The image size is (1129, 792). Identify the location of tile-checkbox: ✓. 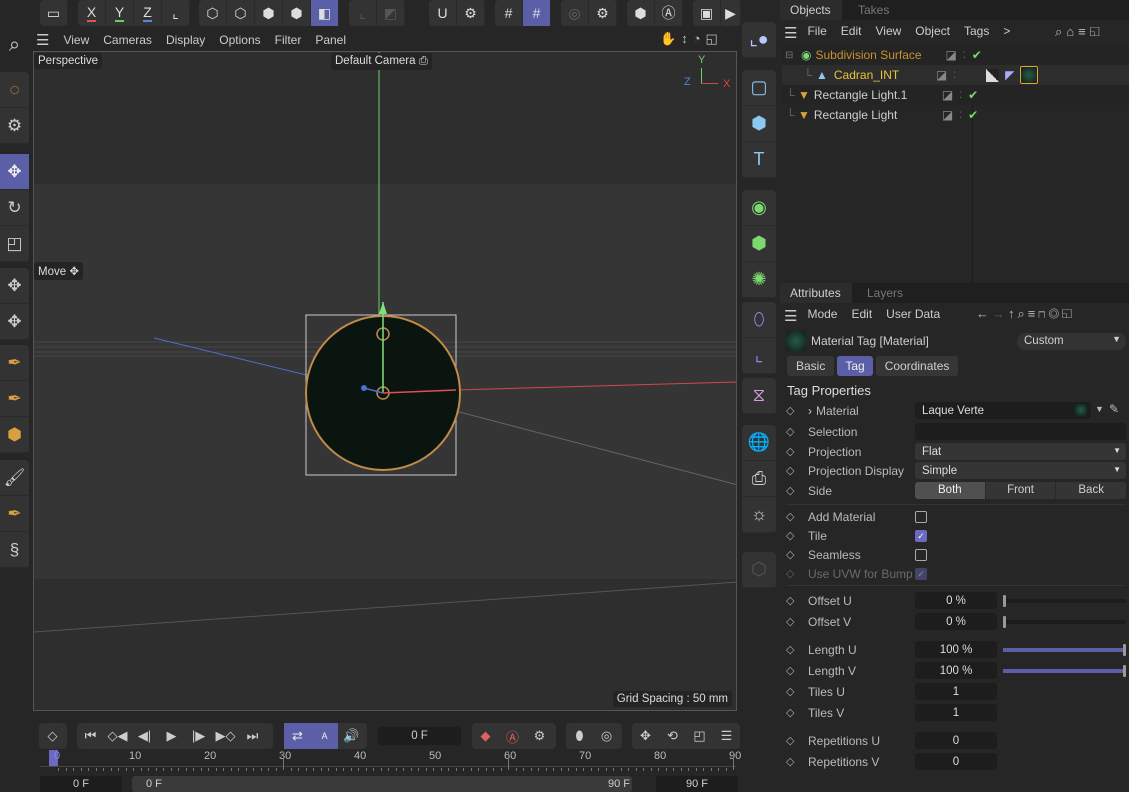
(921, 536).